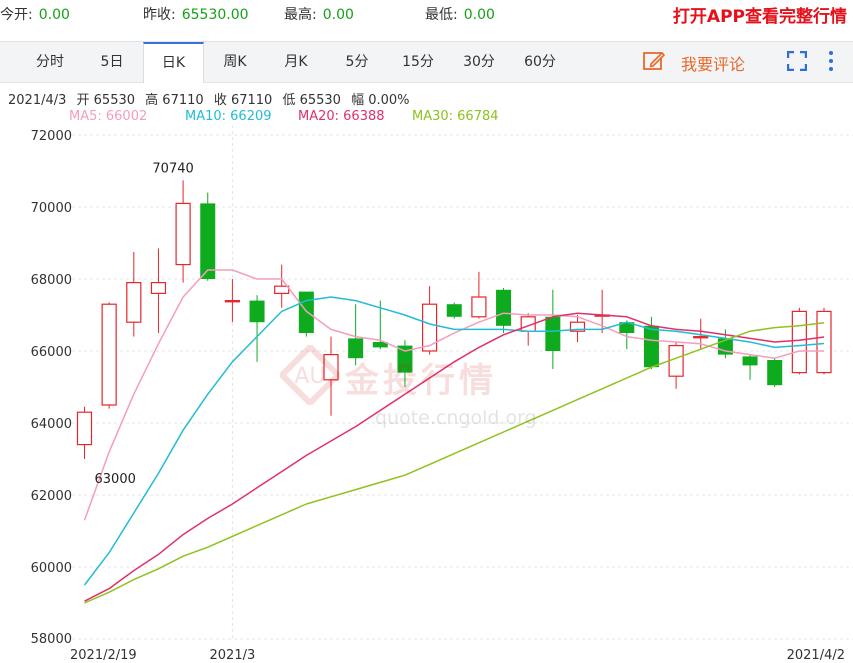 The height and width of the screenshot is (663, 853). I want to click on stat-prev-close: 昨收: 65530.00, so click(196, 14).